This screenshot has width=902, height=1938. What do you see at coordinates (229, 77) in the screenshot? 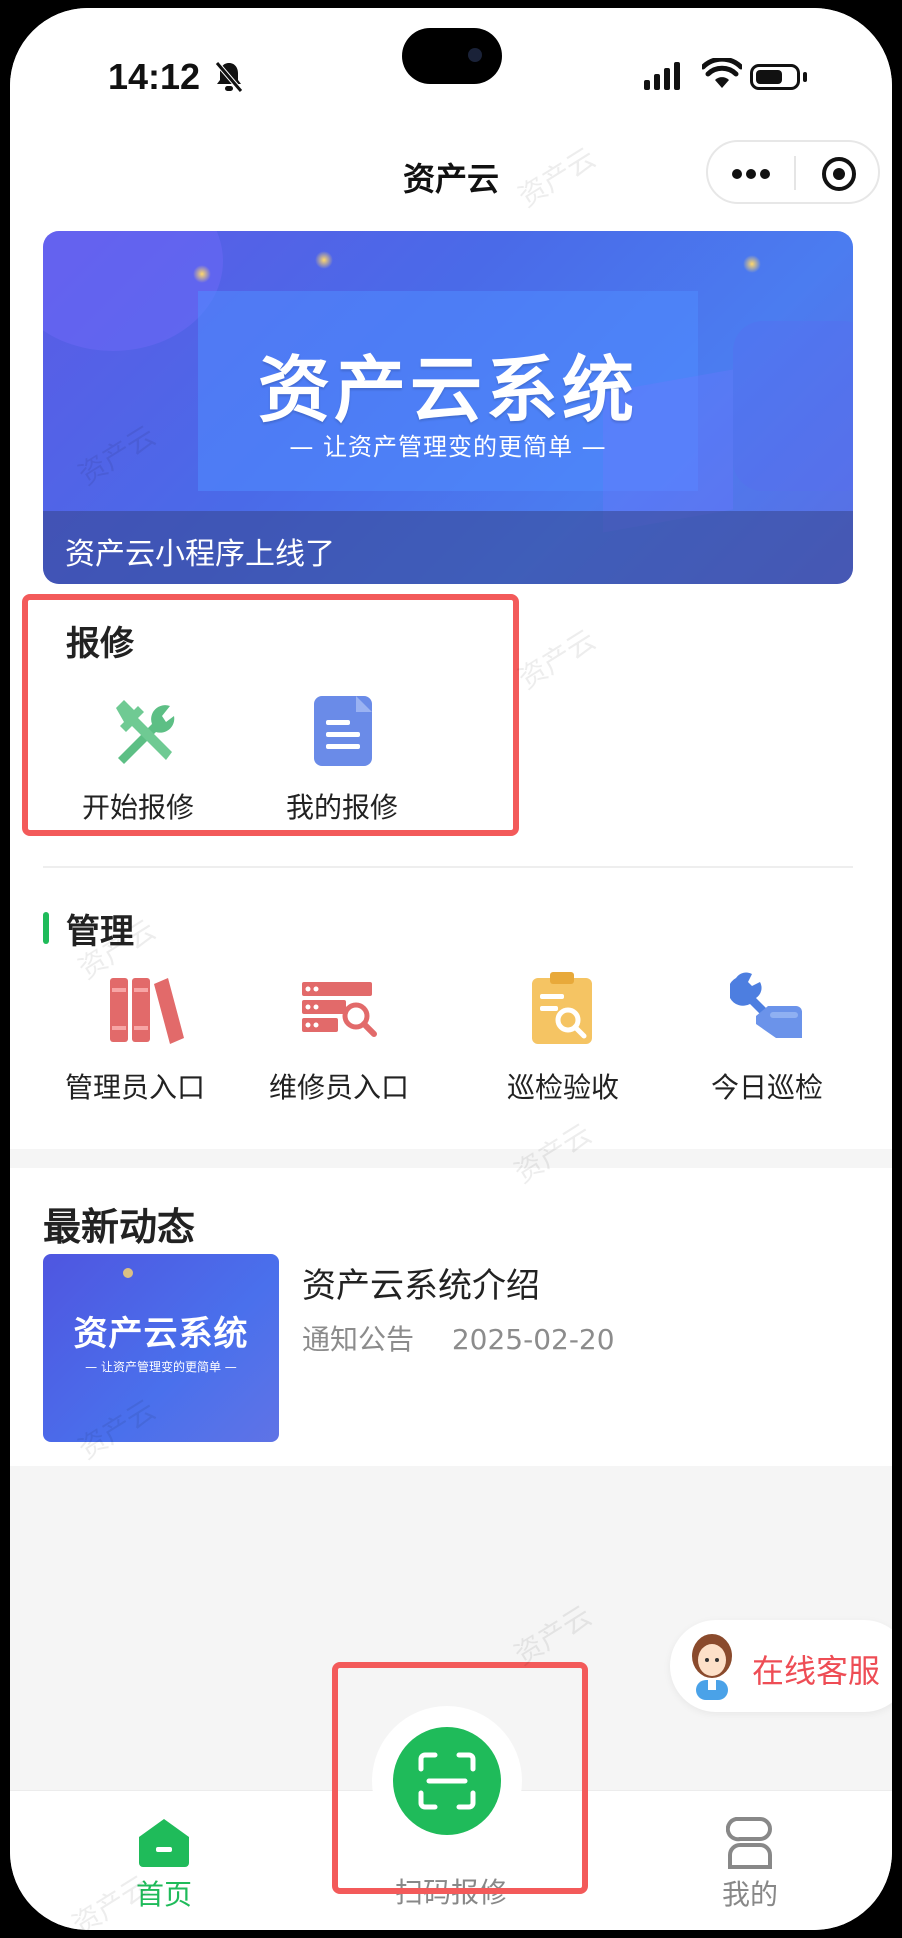
I see `mute-bell-icon` at bounding box center [229, 77].